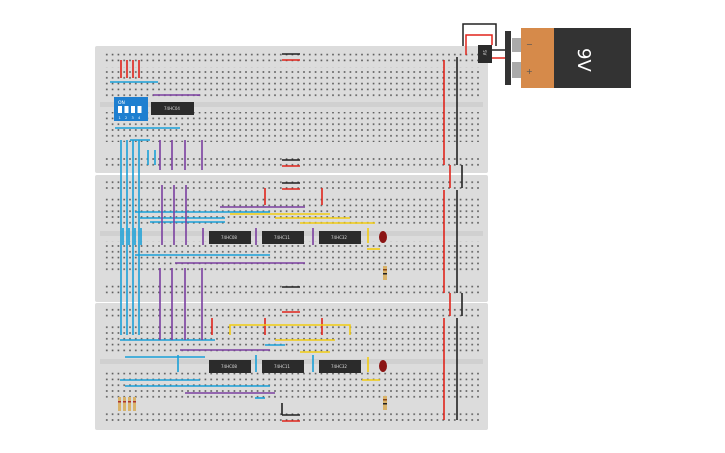  I want to click on chip-label: 74HC04, so click(172, 108).